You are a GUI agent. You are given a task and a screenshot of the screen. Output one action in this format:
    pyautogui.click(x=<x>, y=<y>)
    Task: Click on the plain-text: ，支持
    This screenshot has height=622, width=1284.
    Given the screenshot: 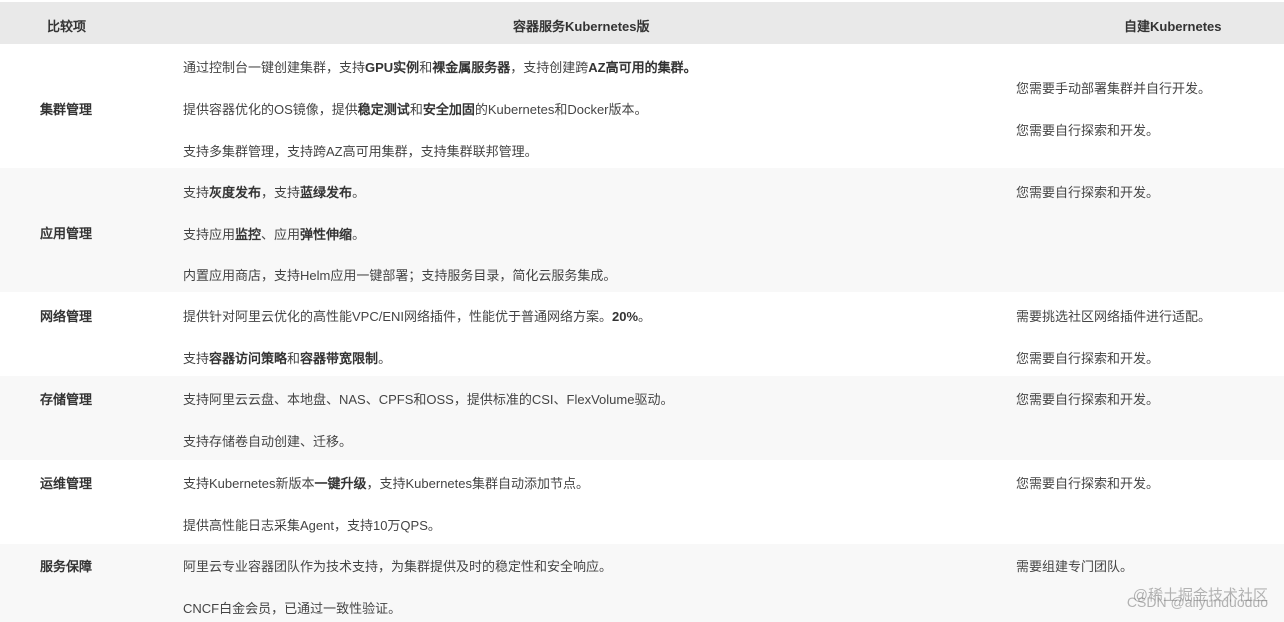 What is the action you would take?
    pyautogui.click(x=281, y=192)
    